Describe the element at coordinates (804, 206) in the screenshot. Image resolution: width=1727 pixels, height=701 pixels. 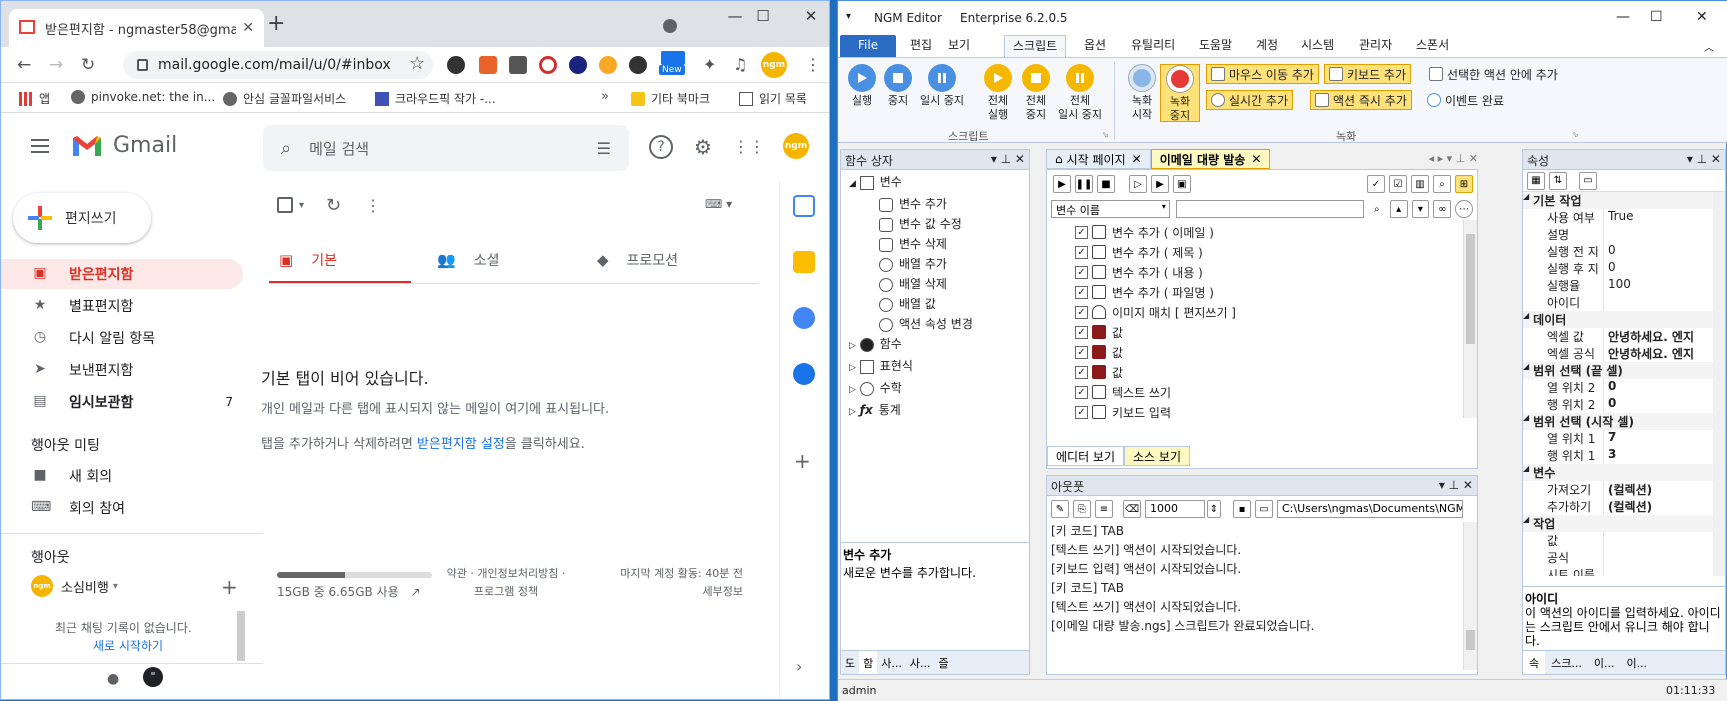
I see `calendar-icon` at that location.